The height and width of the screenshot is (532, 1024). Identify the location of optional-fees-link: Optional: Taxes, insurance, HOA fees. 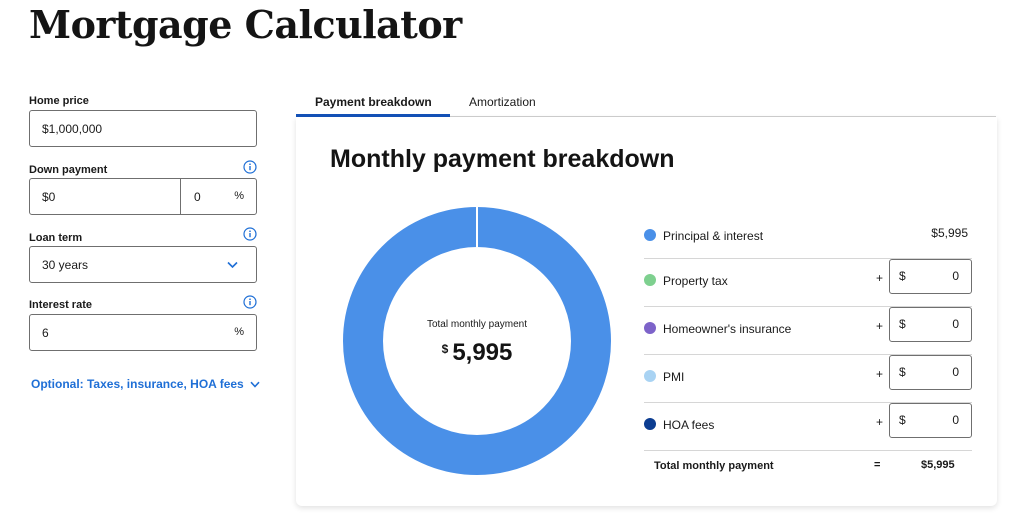
(145, 384).